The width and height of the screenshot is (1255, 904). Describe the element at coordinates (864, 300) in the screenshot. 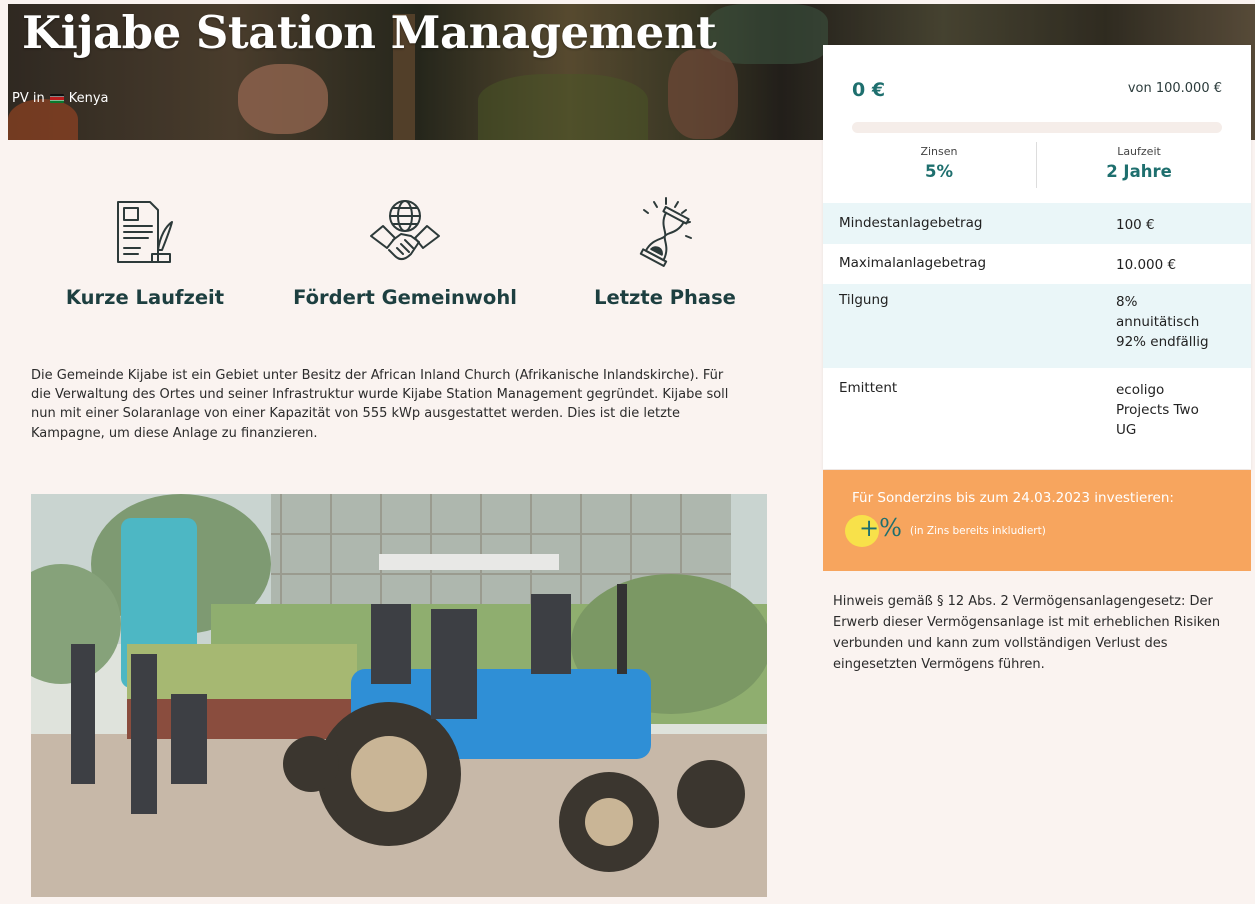

I see `row-key: Tilgung` at that location.